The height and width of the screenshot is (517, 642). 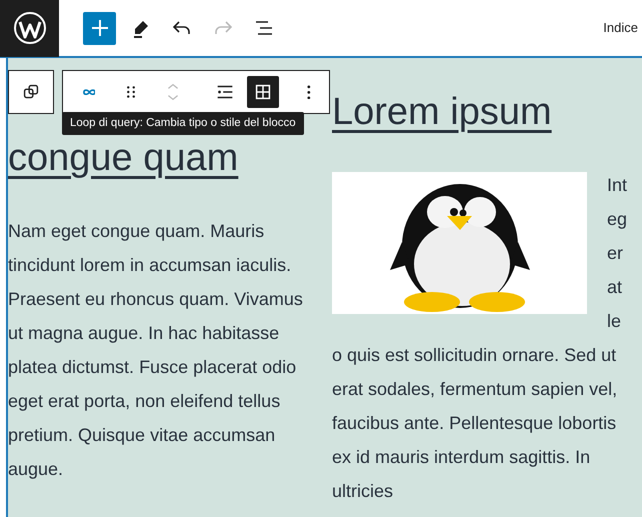 I want to click on logo-icon, so click(x=29, y=28).